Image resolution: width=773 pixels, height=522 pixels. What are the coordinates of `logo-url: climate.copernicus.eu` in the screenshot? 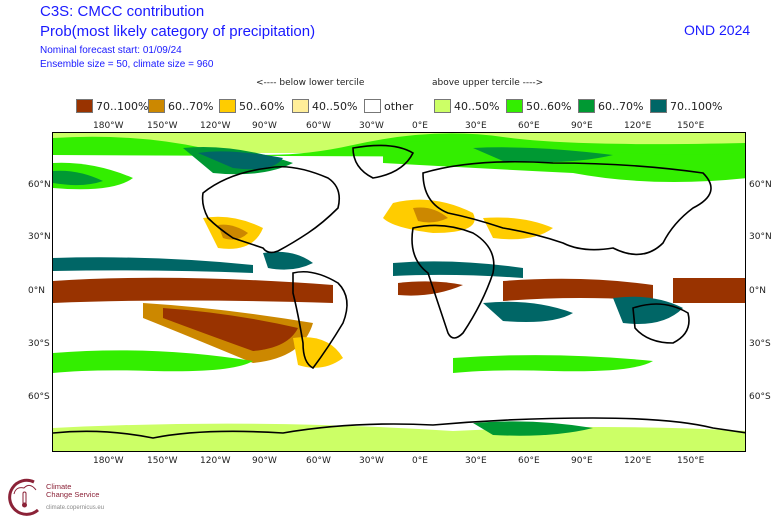 It's located at (75, 508).